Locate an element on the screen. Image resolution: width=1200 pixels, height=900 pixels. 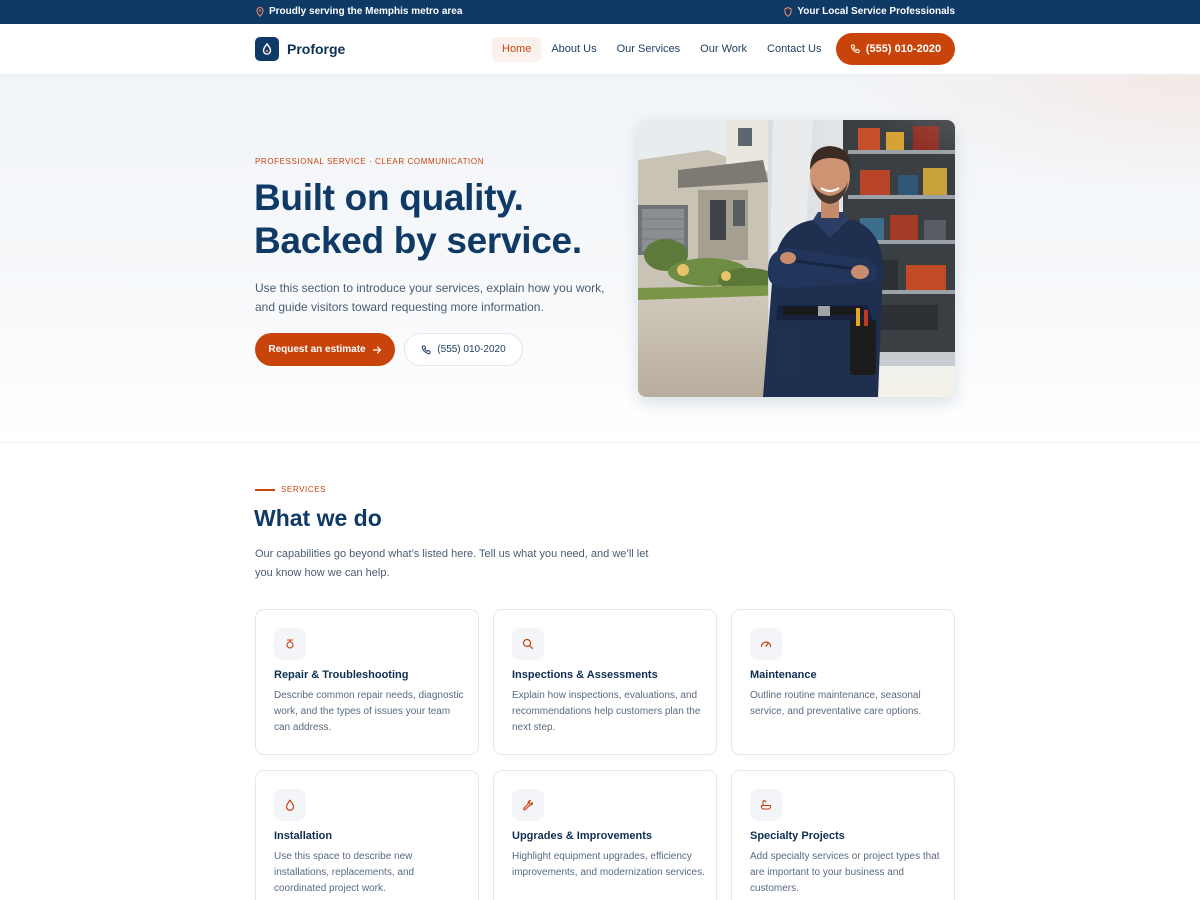
bathtub-icon is located at coordinates (766, 805).